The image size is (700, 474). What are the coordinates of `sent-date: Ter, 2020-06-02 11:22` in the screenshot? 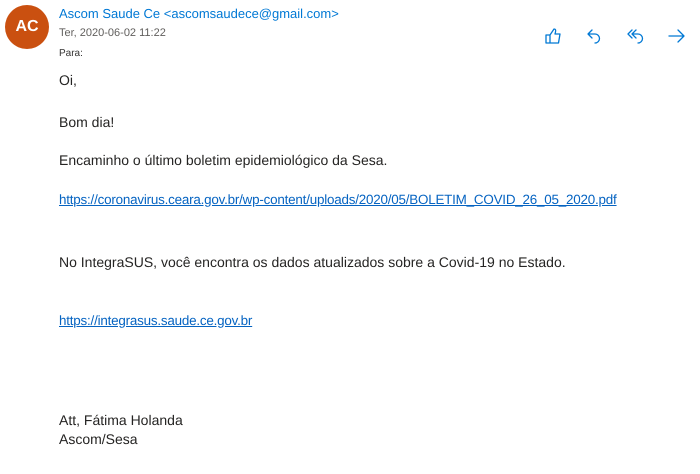 It's located at (113, 33).